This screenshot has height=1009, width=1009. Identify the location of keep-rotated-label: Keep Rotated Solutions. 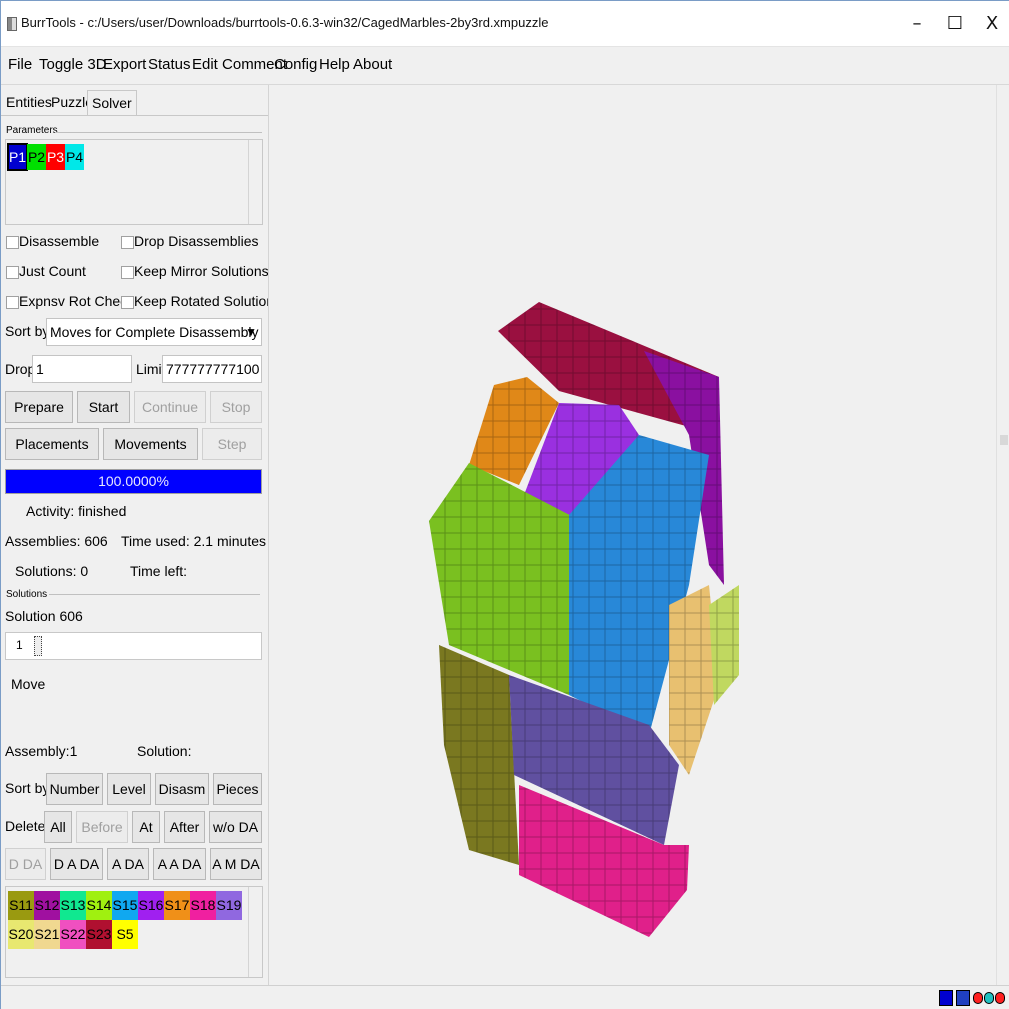
(208, 301).